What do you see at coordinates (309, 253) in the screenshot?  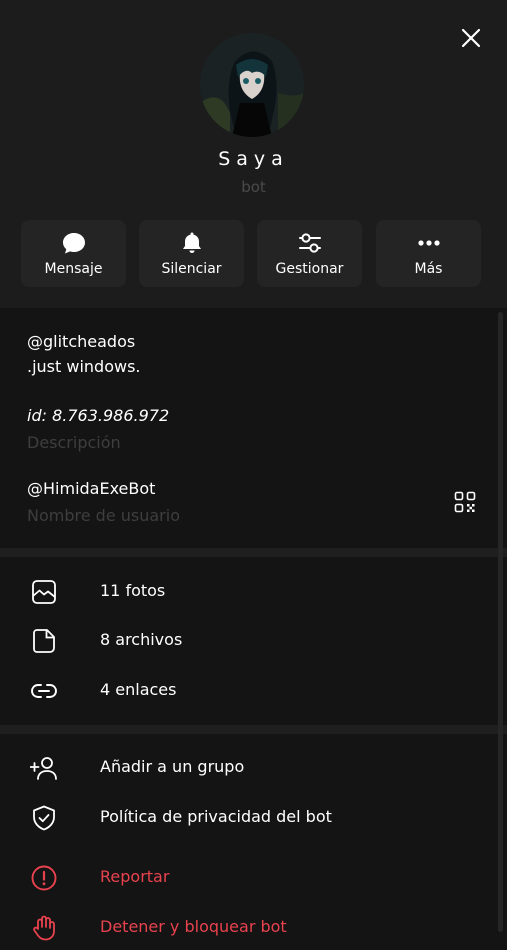 I see `manage-button: Gestionar` at bounding box center [309, 253].